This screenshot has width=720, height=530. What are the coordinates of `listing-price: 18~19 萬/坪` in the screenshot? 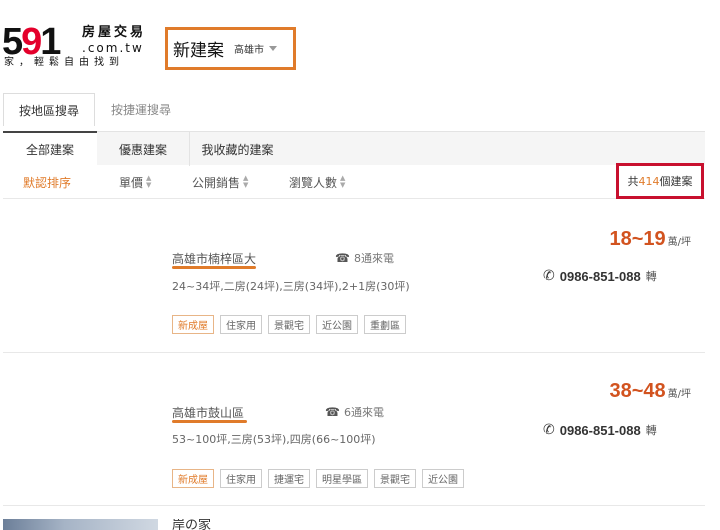 It's located at (650, 239).